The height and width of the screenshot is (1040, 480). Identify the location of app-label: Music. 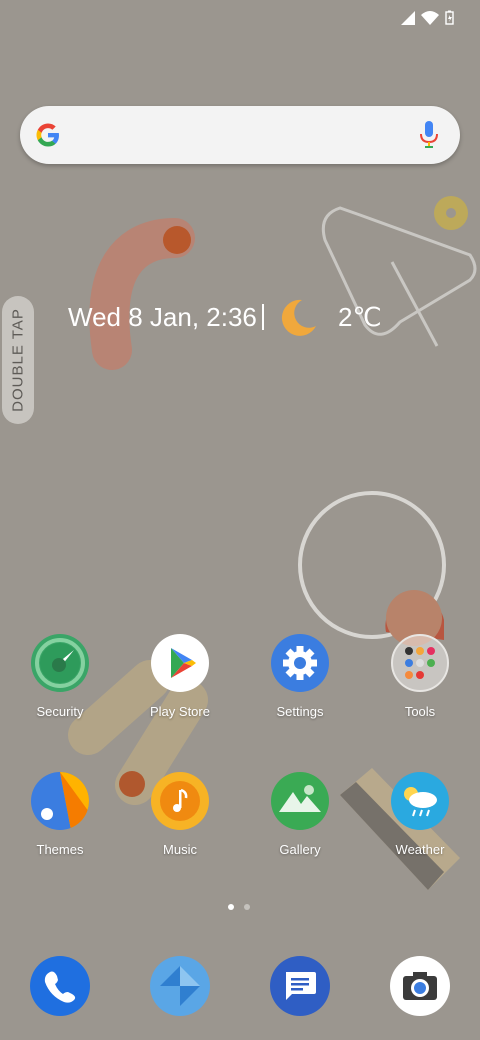
(180, 849).